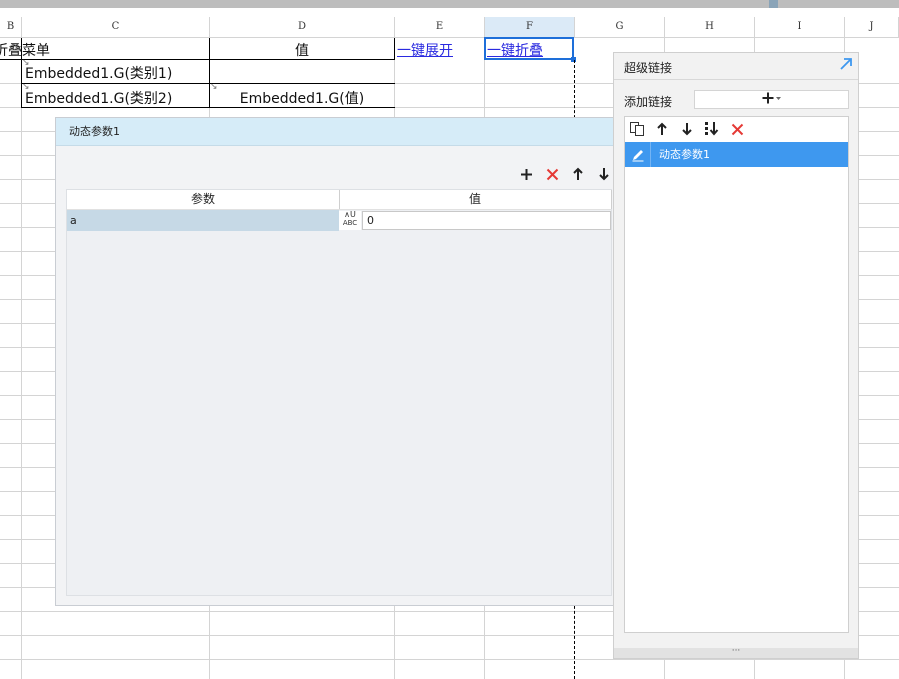 Image resolution: width=899 pixels, height=679 pixels. I want to click on param-table-header: 参数 值, so click(339, 200).